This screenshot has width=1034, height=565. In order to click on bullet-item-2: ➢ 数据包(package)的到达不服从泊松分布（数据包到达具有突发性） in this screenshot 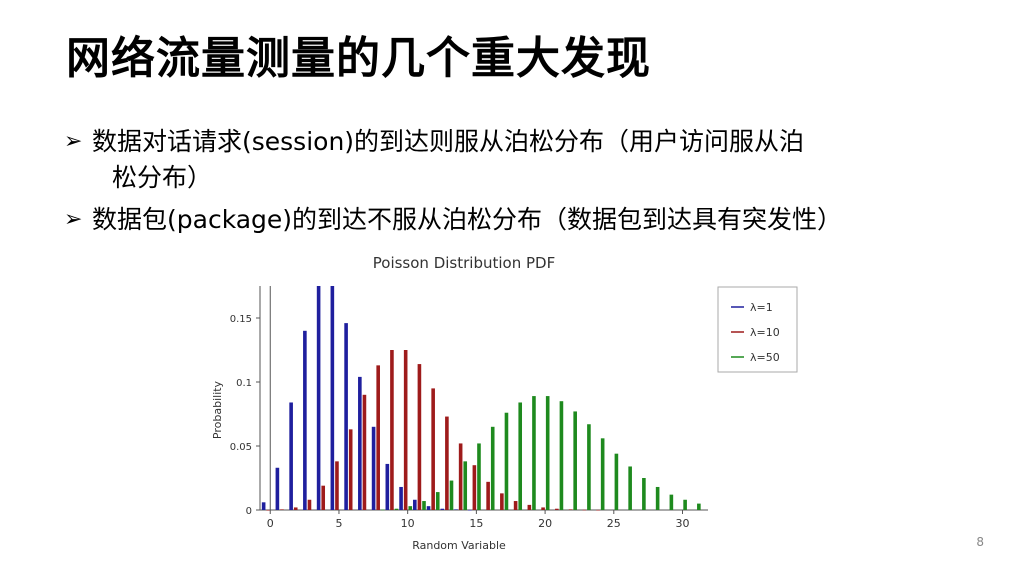, I will do `click(539, 220)`.